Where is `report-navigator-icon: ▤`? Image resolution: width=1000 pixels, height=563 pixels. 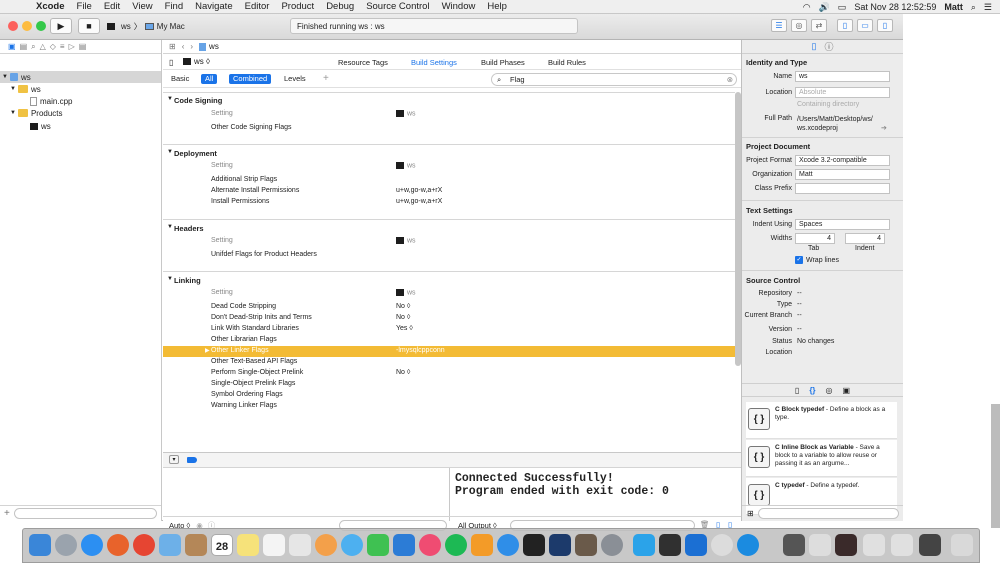 report-navigator-icon: ▤ is located at coordinates (83, 46).